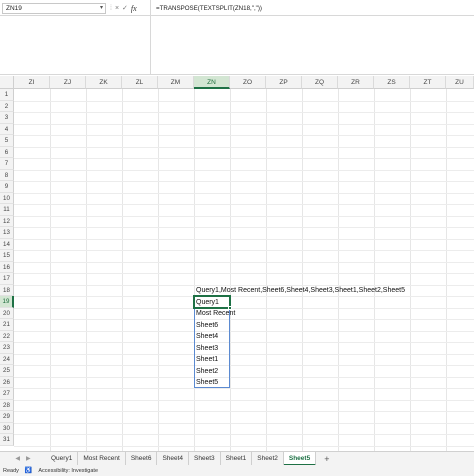 This screenshot has height=476, width=474. What do you see at coordinates (7, 371) in the screenshot?
I see `row-header-25: 25` at bounding box center [7, 371].